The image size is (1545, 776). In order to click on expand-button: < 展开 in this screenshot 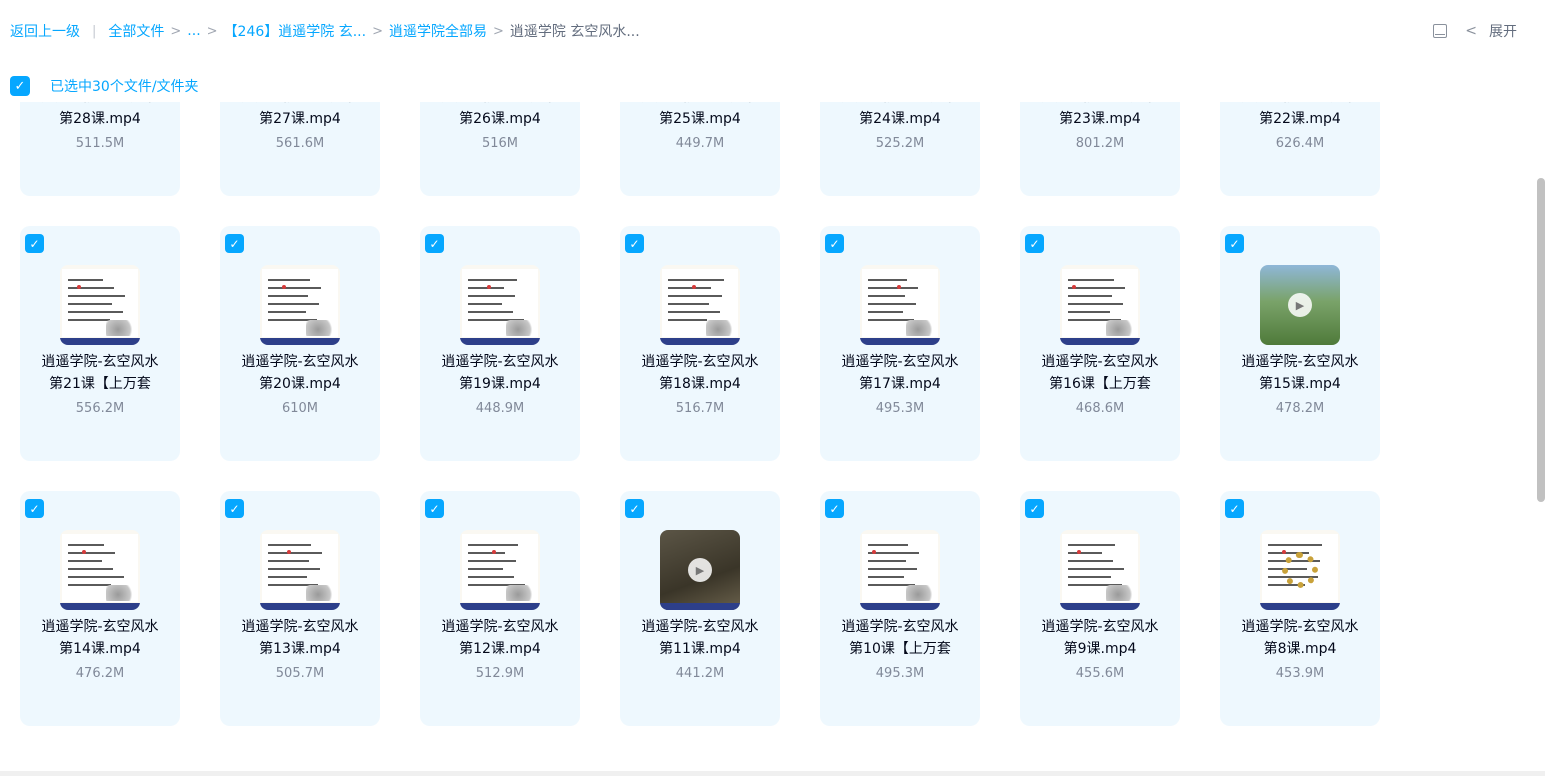, I will do `click(1491, 31)`.